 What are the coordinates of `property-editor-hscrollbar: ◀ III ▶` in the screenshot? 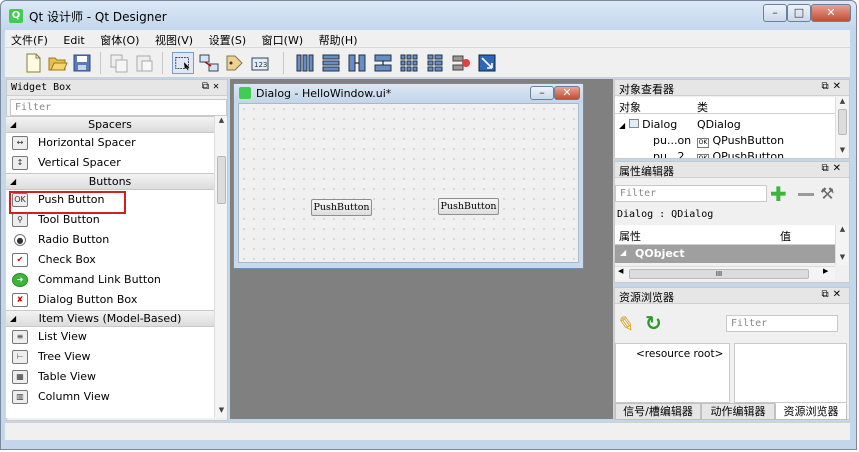 It's located at (725, 273).